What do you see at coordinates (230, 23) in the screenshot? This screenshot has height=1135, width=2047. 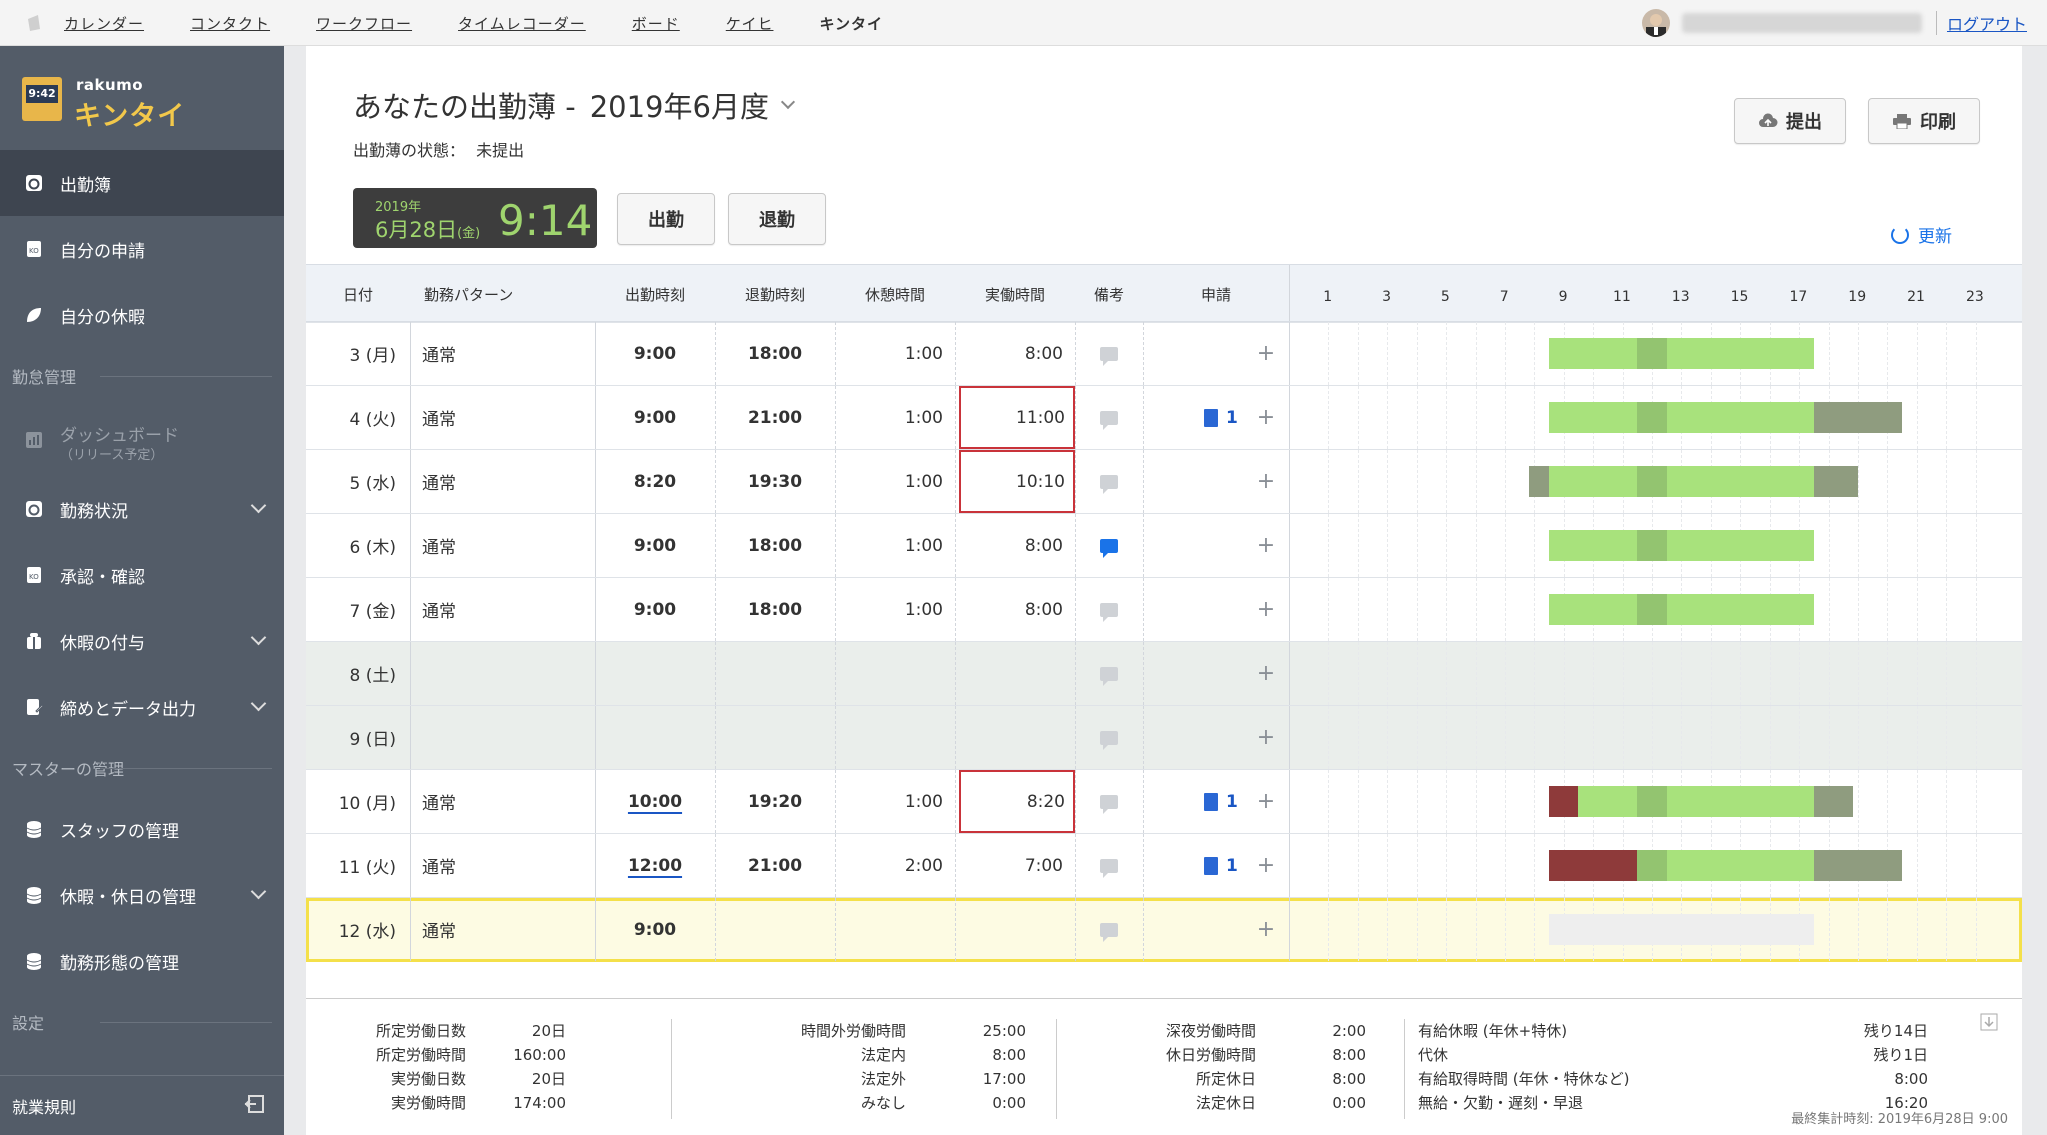 I see `nav-contact: コンタクト` at bounding box center [230, 23].